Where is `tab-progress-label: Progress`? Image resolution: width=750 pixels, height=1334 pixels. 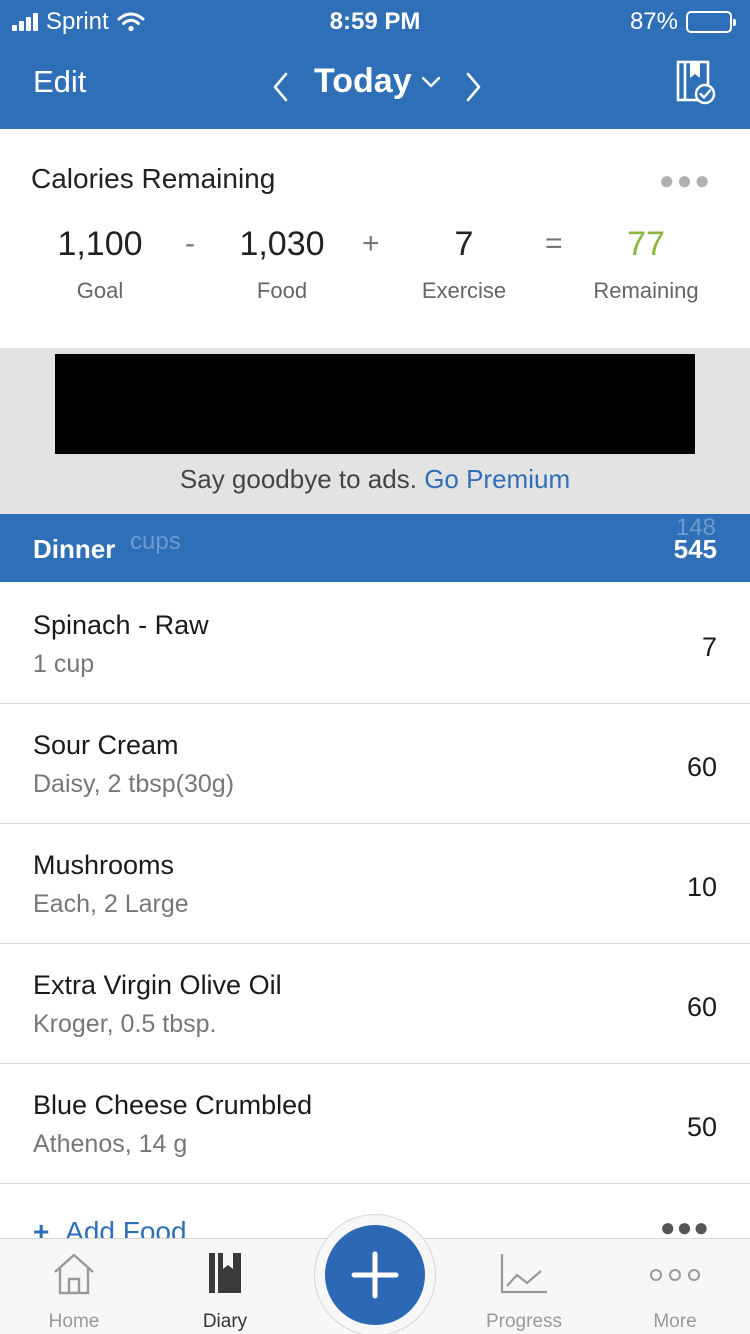
tab-progress-label: Progress is located at coordinates (524, 1321).